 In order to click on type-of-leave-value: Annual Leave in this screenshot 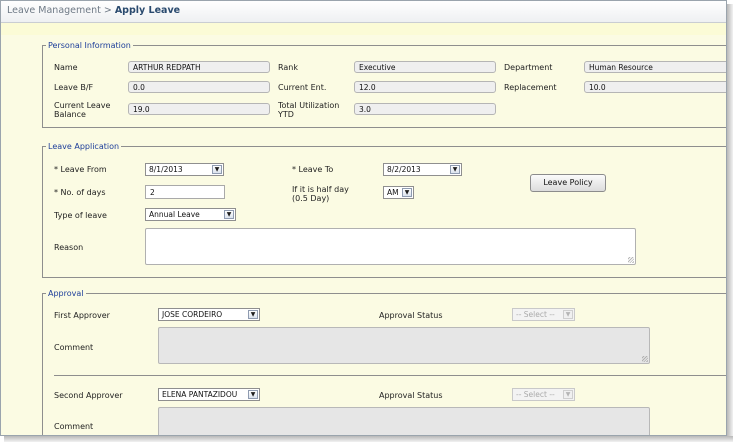, I will do `click(174, 214)`.